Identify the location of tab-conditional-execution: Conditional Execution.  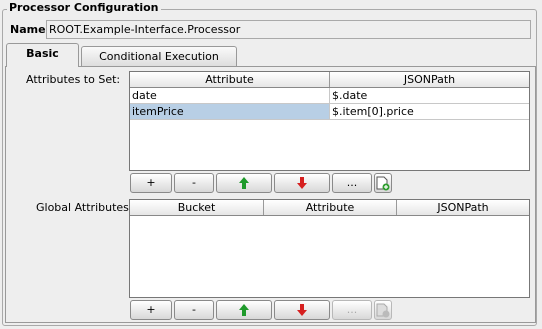
(159, 56).